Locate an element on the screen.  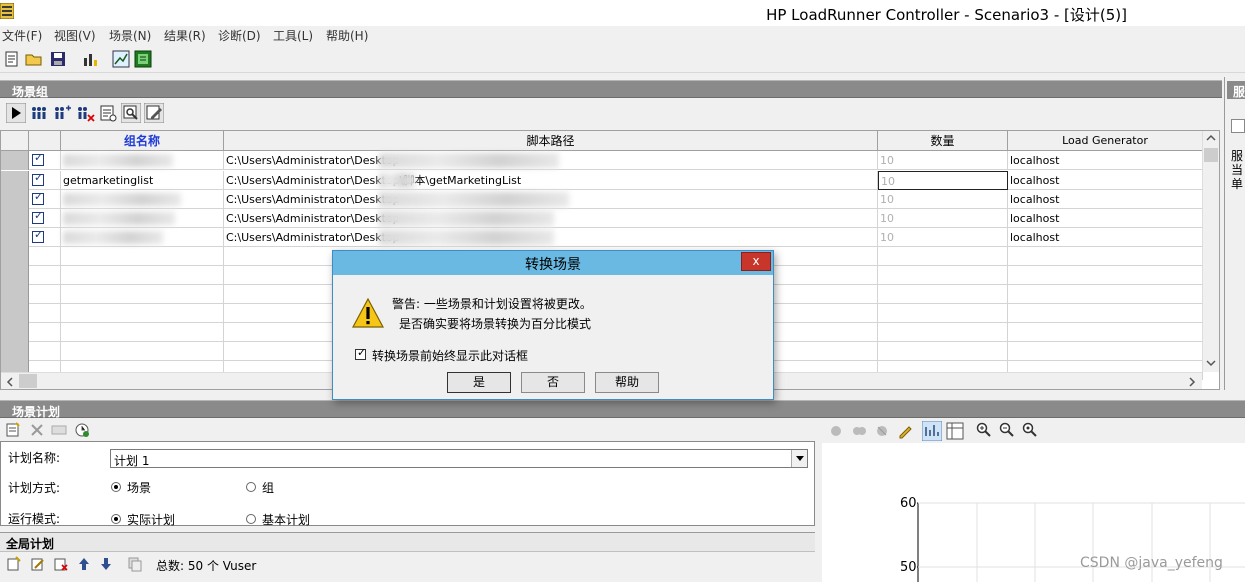
grid-vertical-scrollbar is located at coordinates (1210, 251).